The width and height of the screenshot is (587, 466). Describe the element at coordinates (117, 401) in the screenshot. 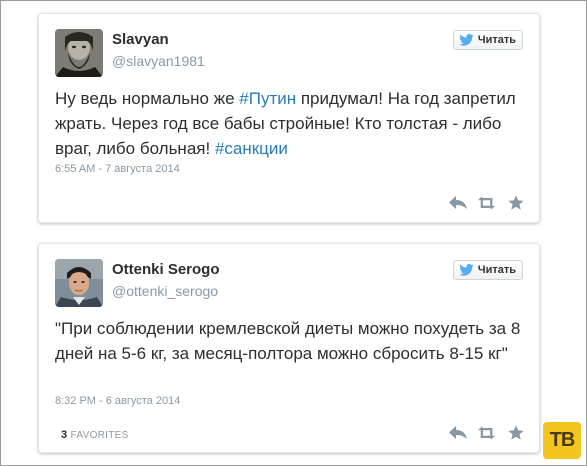

I see `tweet-timestamp: 8:32 PM - 6 августа 2014` at that location.